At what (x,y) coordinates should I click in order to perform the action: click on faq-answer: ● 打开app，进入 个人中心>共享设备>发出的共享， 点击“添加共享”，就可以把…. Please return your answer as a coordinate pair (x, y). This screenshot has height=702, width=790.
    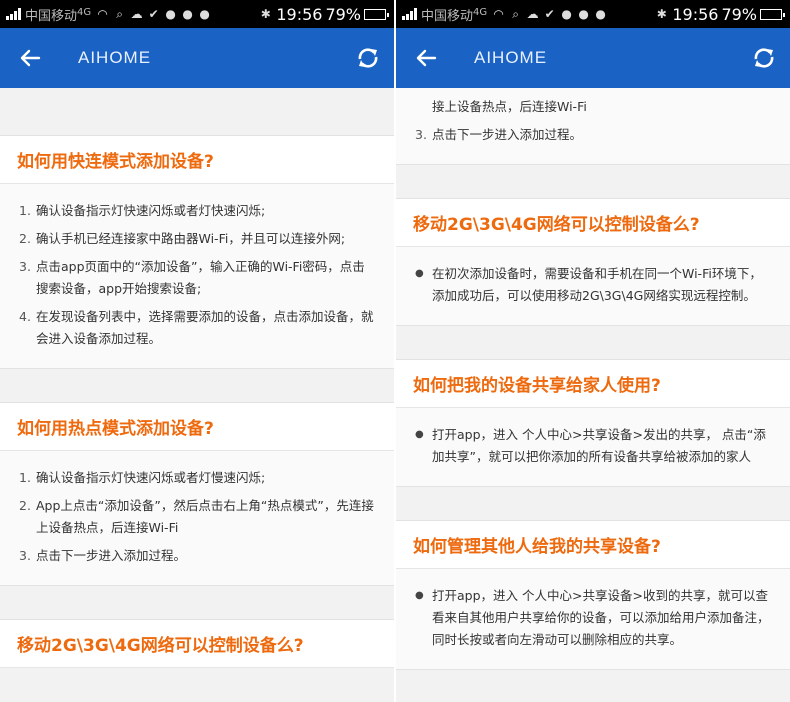
    Looking at the image, I should click on (593, 447).